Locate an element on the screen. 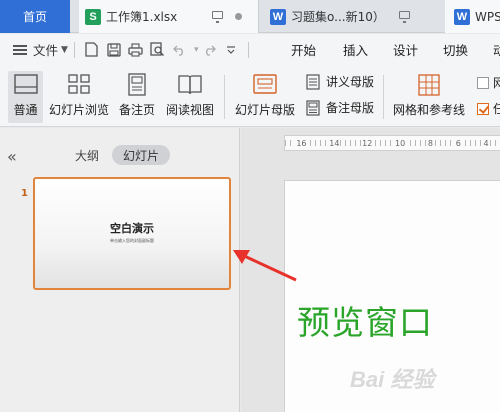 The width and height of the screenshot is (500, 412). chevron-down-icon: ▼ is located at coordinates (64, 50).